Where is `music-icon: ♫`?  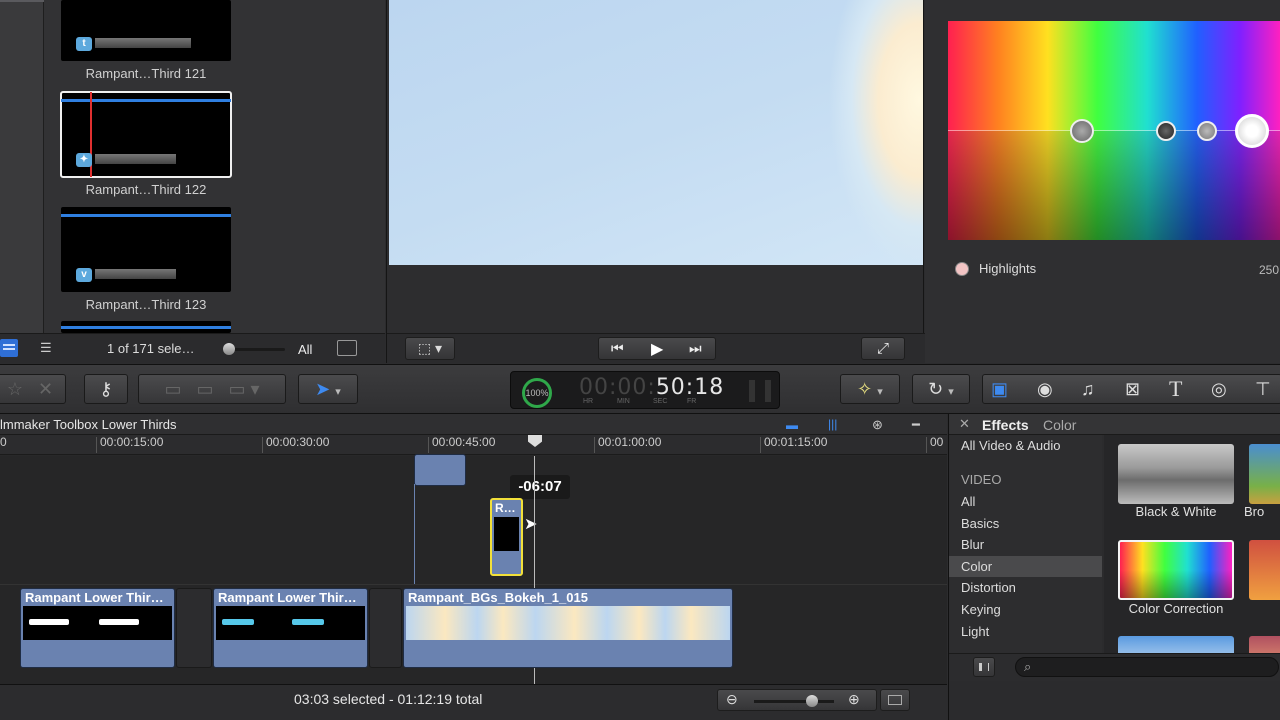 music-icon: ♫ is located at coordinates (1088, 389).